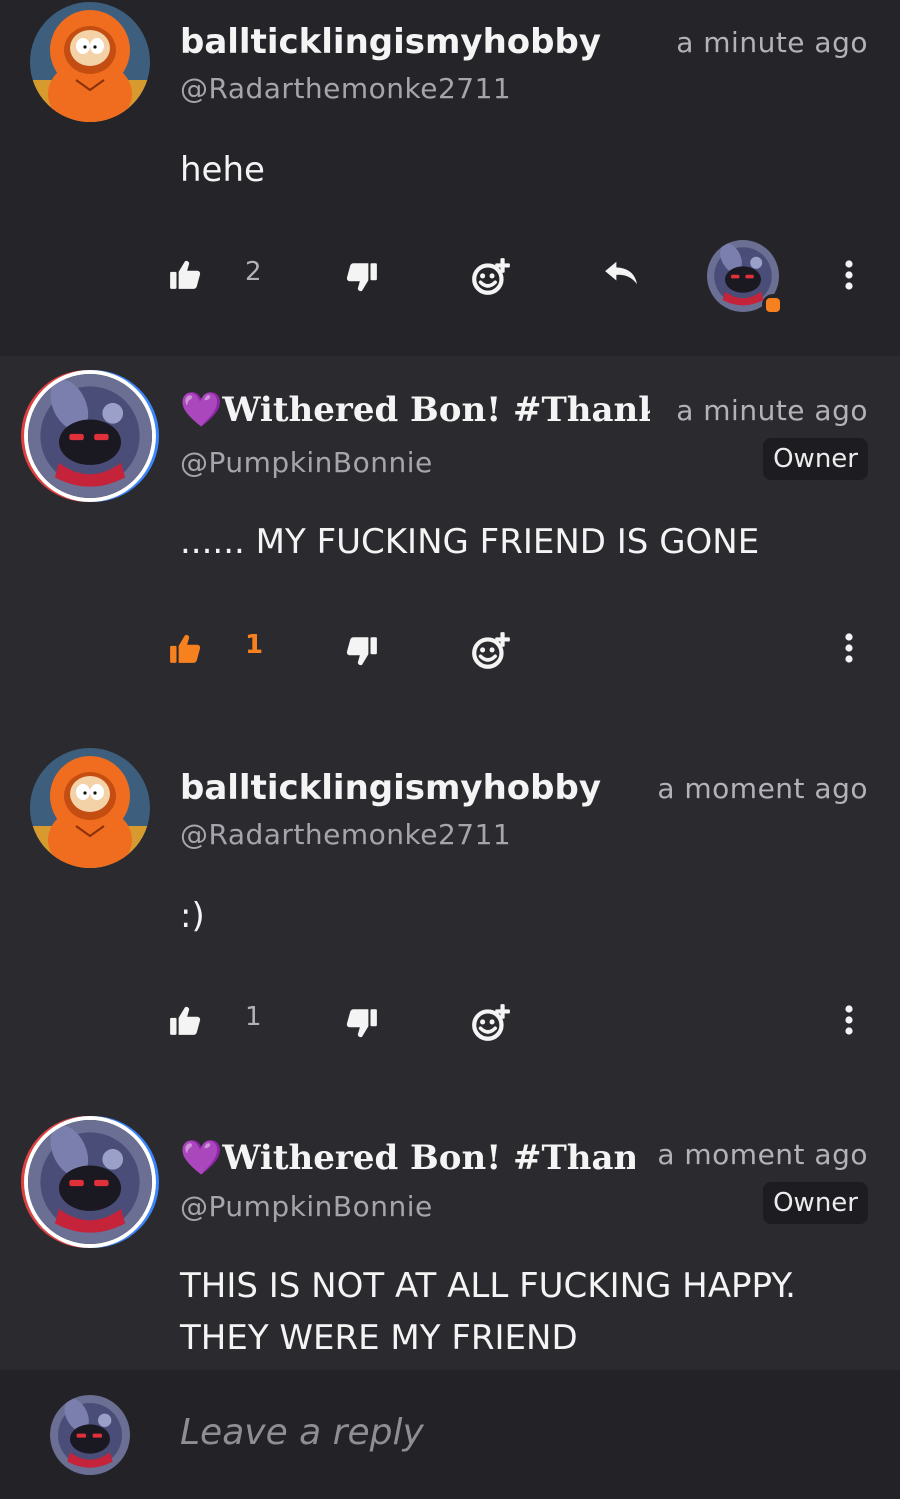  What do you see at coordinates (407, 1158) in the screenshot?
I see `comment-author-name: 💜Withered Bon! #ThankY` at bounding box center [407, 1158].